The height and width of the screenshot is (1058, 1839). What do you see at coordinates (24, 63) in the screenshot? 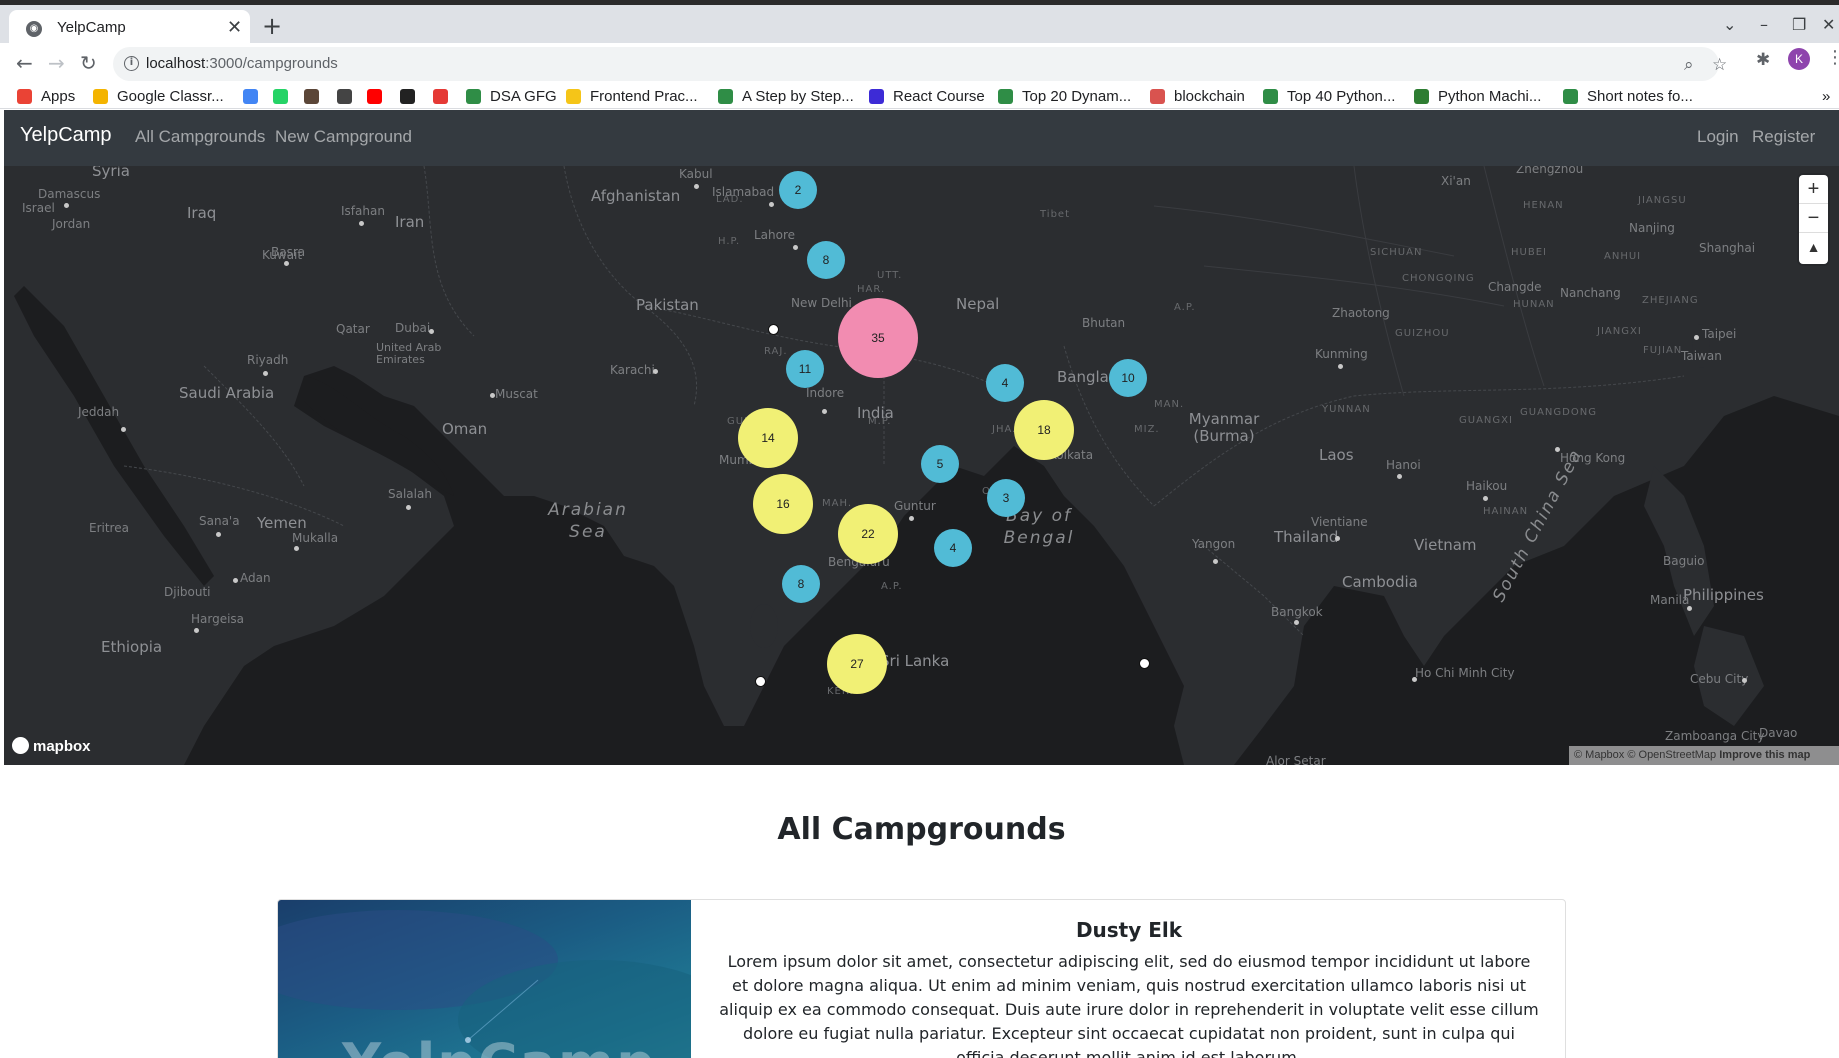
I see `back-arrow-icon: ←` at bounding box center [24, 63].